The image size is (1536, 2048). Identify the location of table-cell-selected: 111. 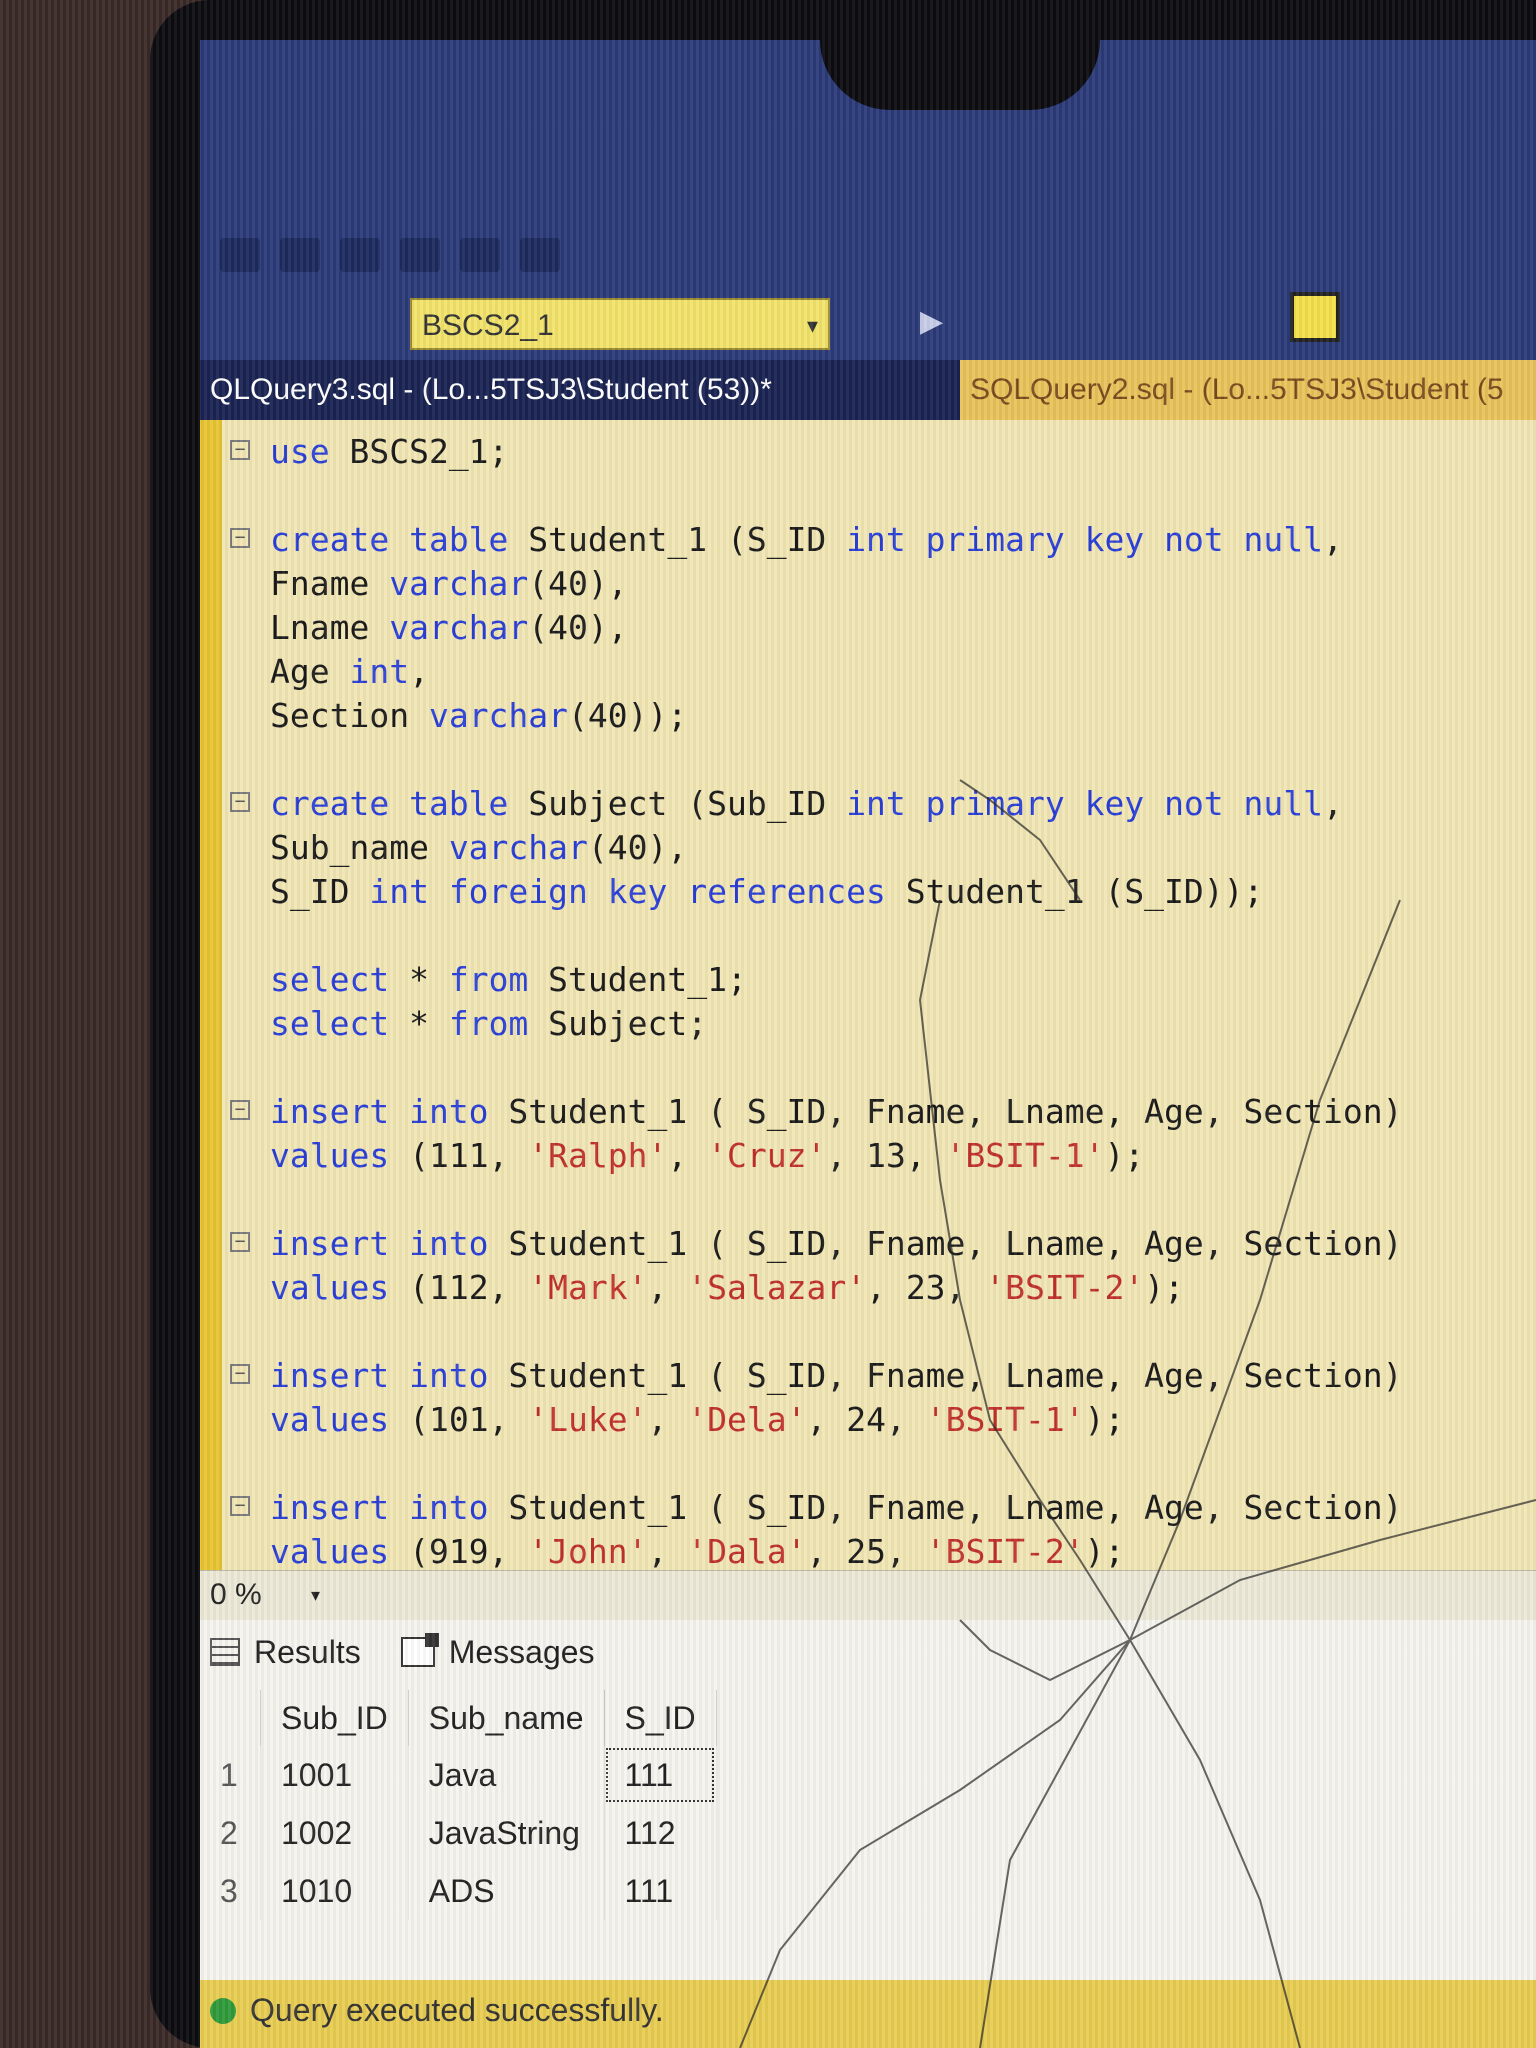
(660, 1775).